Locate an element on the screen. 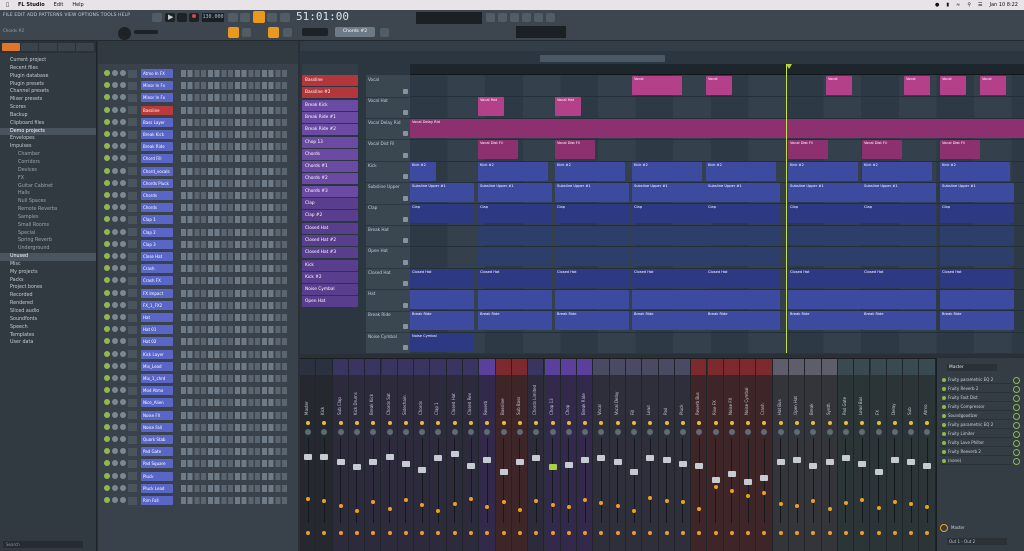  channel-row: Kick Layer is located at coordinates (198, 354).